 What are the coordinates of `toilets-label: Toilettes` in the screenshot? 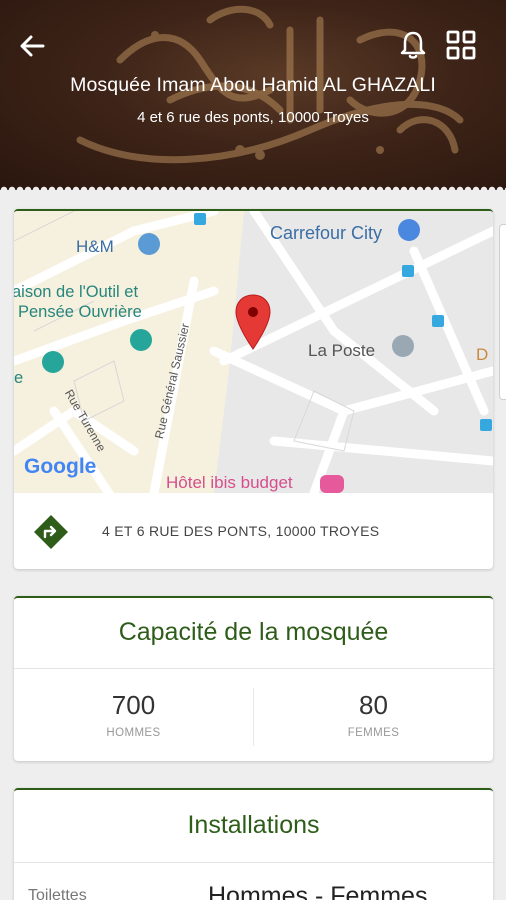 It's located at (57, 893).